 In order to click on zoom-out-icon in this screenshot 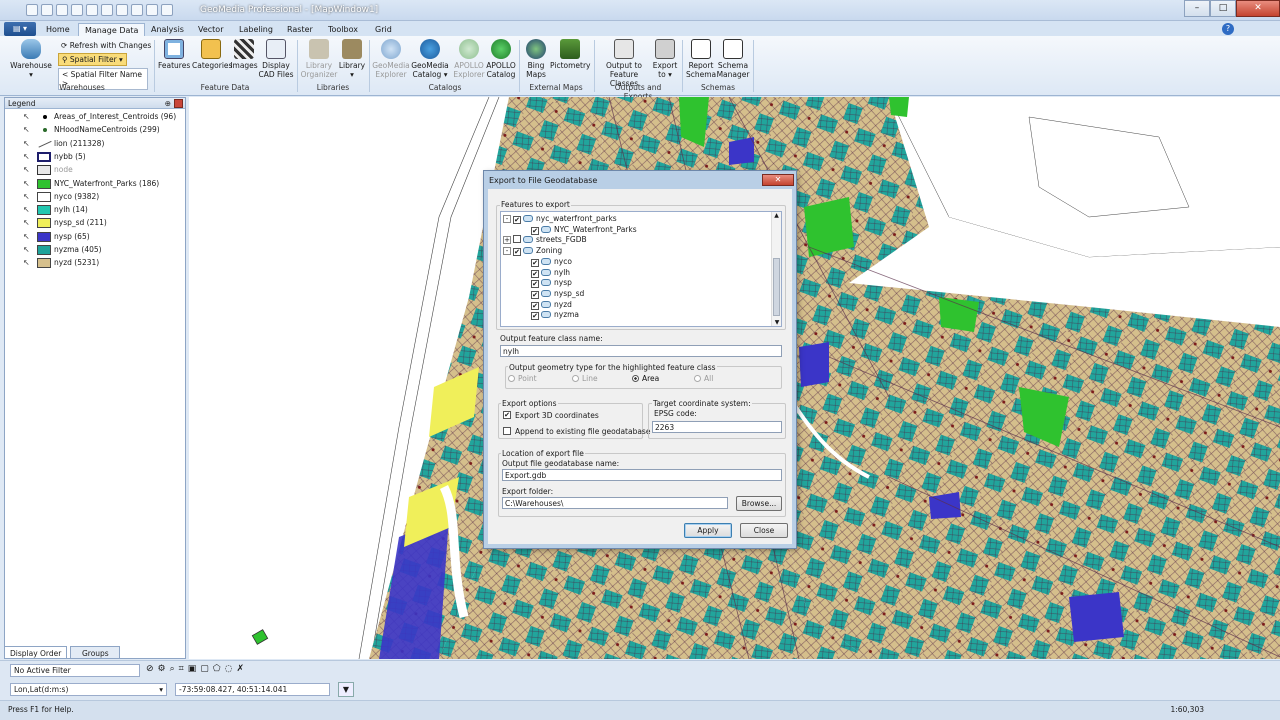, I will do `click(122, 10)`.